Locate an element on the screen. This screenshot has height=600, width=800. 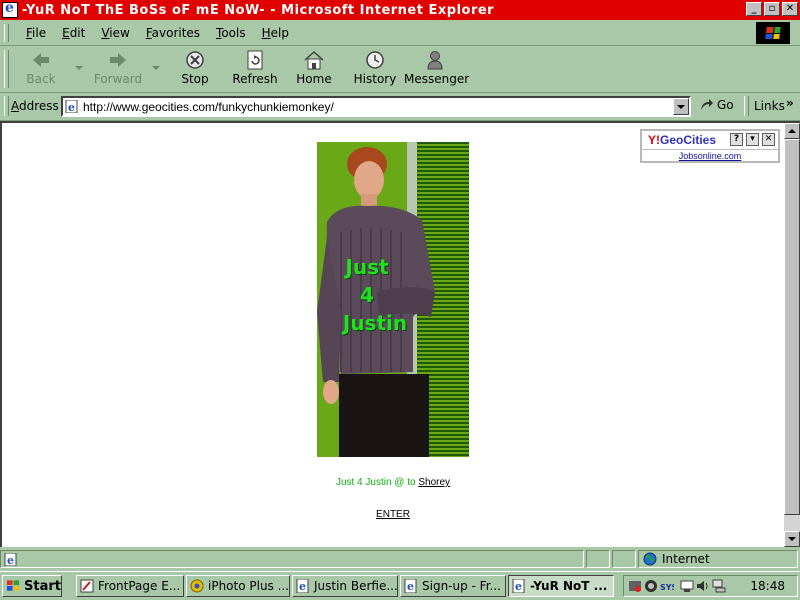
geocities-help-button: ? is located at coordinates (736, 139).